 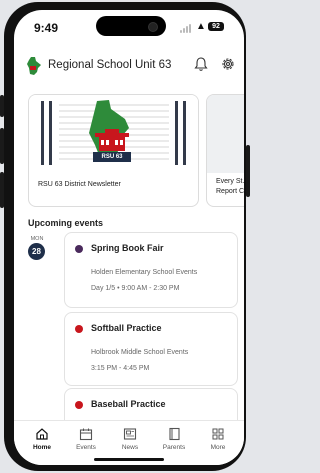 What do you see at coordinates (201, 26) in the screenshot?
I see `wifi-icon: ▲` at bounding box center [201, 26].